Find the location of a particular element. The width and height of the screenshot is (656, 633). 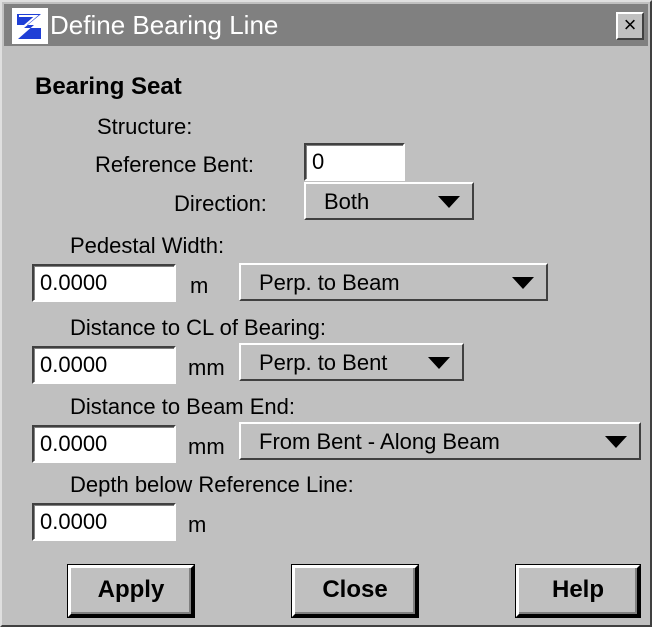

direction-label: Direction: is located at coordinates (220, 203).